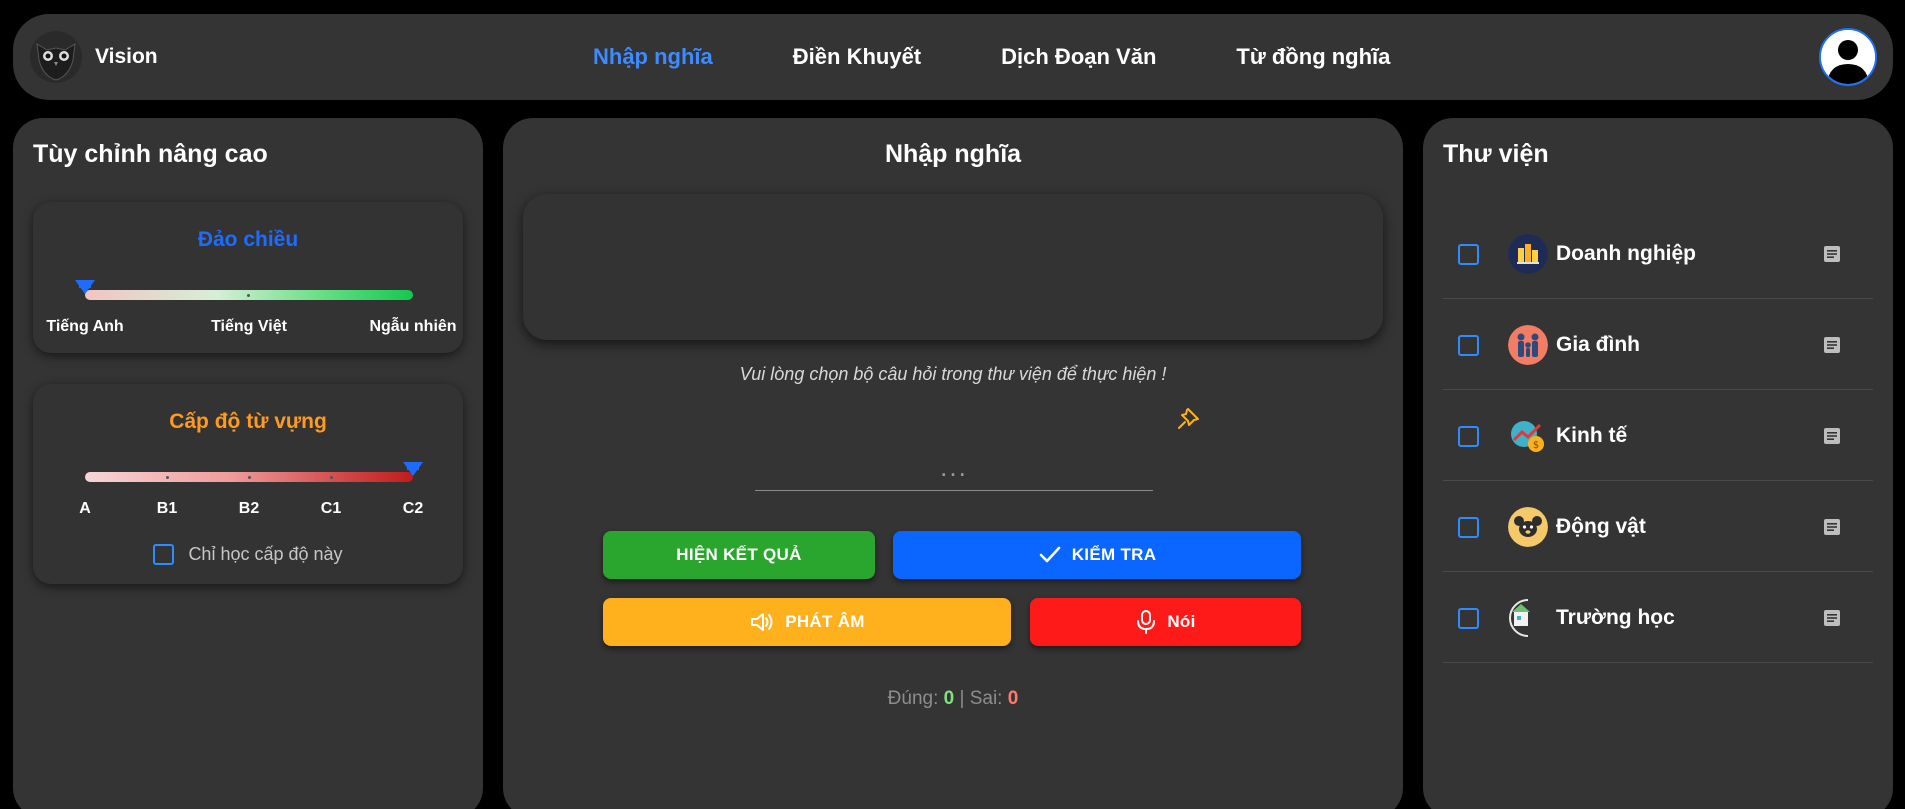 Image resolution: width=1905 pixels, height=809 pixels. What do you see at coordinates (1658, 344) in the screenshot?
I see `library-item-gia-dinh: Gia đình` at bounding box center [1658, 344].